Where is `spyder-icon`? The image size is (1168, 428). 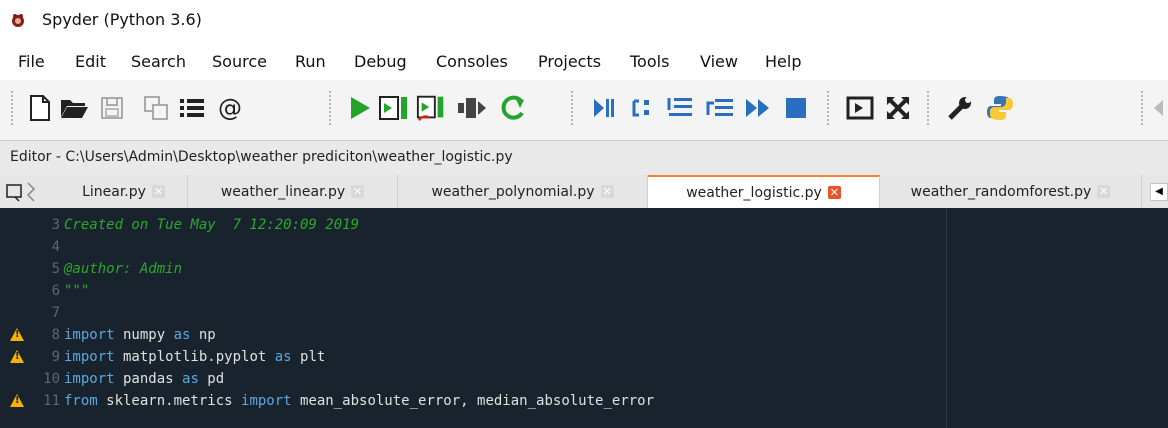
spyder-icon is located at coordinates (18, 20).